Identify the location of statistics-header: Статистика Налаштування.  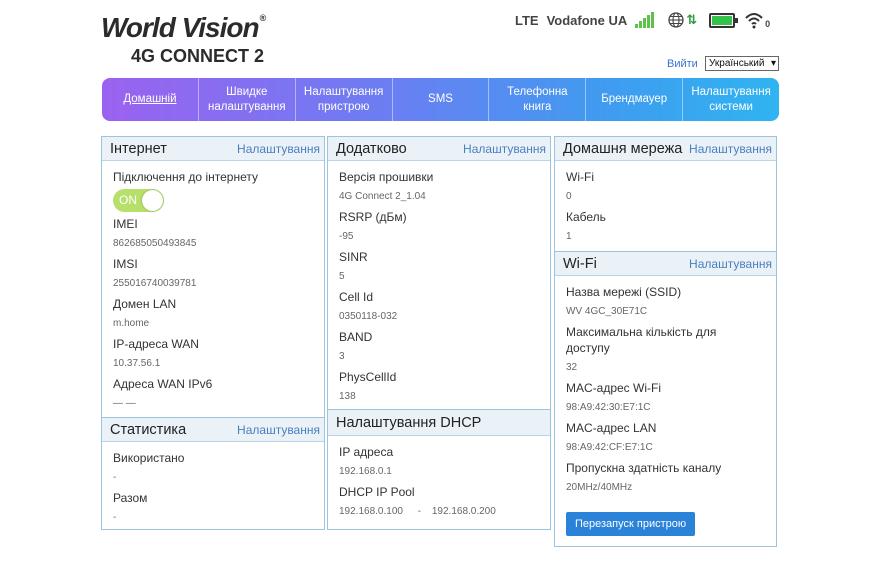
(213, 430).